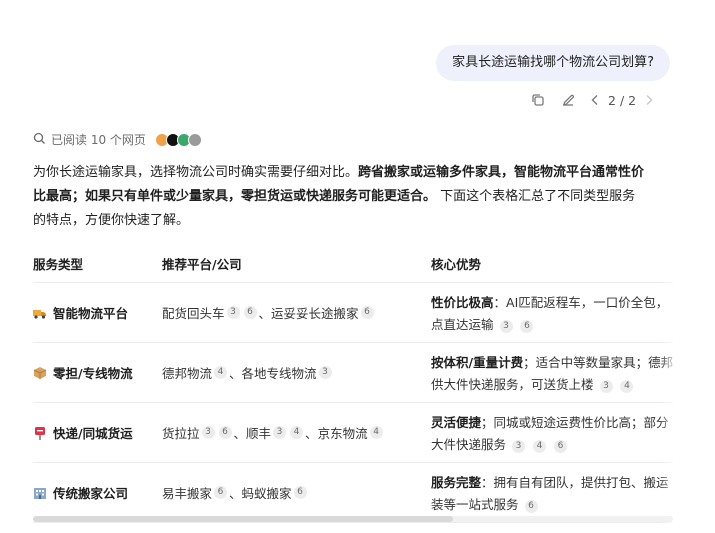 The height and width of the screenshot is (533, 715). Describe the element at coordinates (342, 433) in the screenshot. I see `platform-name: 京东物流` at that location.